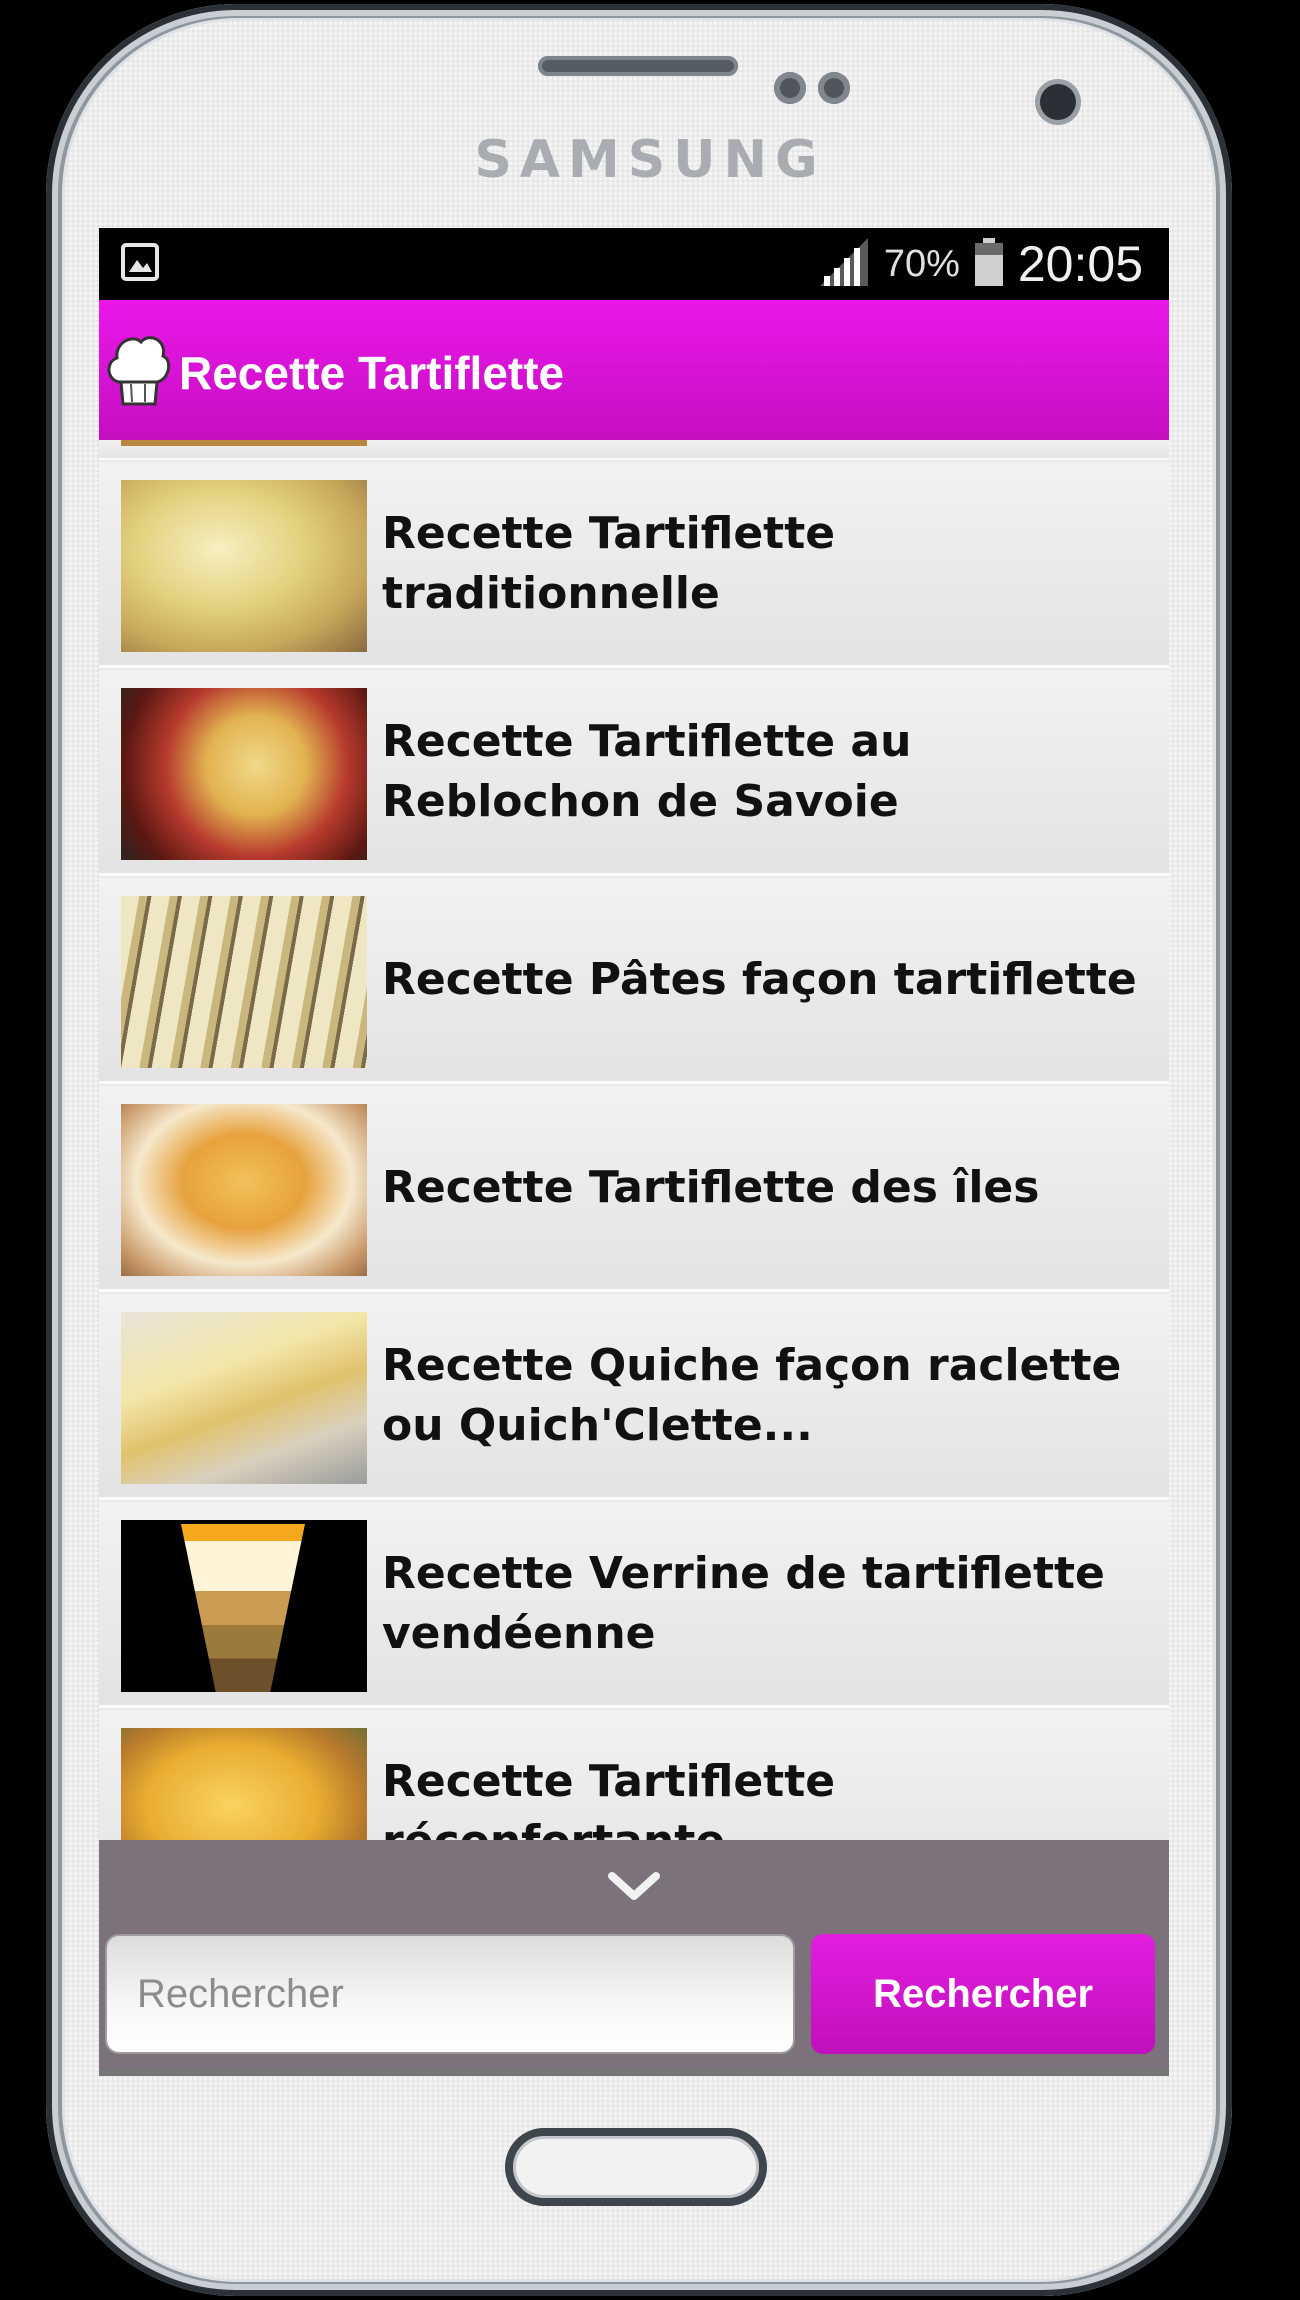 This screenshot has height=2300, width=1300. Describe the element at coordinates (450, 1994) in the screenshot. I see `search-input` at that location.